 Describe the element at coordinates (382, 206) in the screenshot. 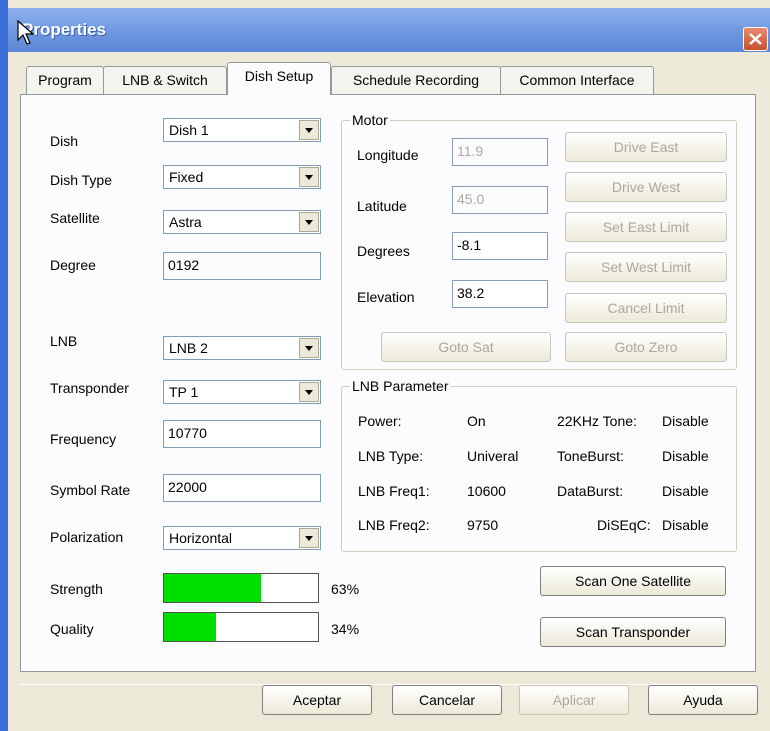

I see `latitude-label: Latitude` at that location.